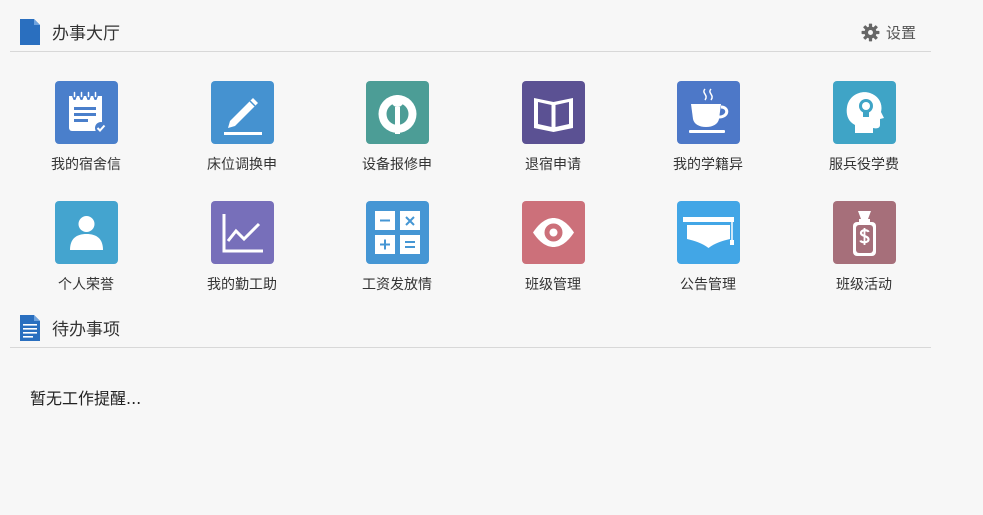 Image resolution: width=983 pixels, height=515 pixels. Describe the element at coordinates (397, 165) in the screenshot. I see `tile-label: 设备报修申` at that location.